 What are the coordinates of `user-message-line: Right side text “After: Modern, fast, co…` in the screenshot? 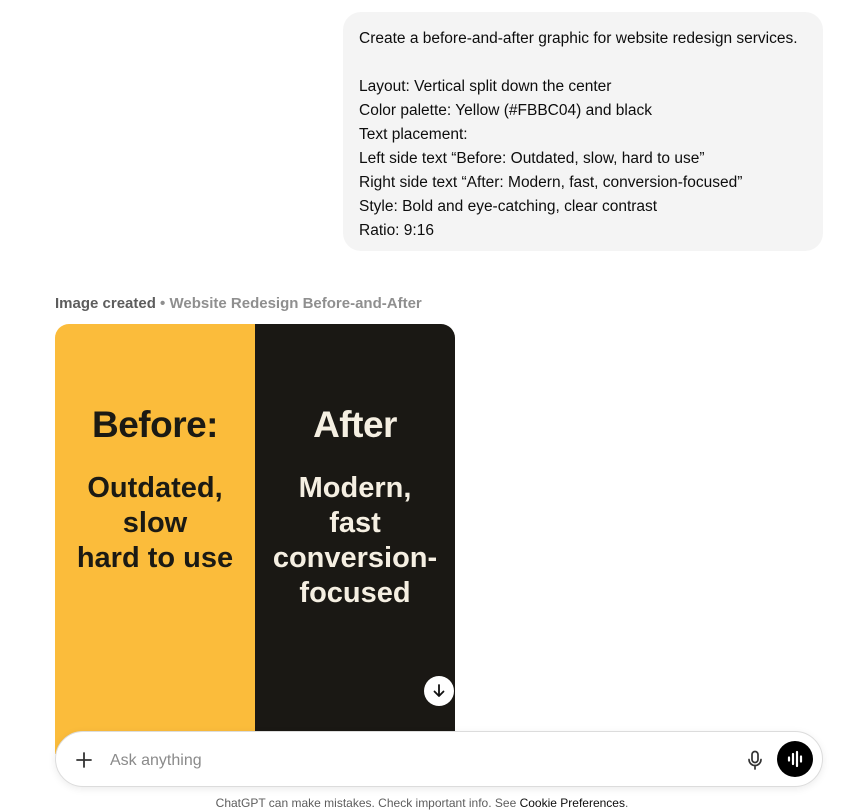 It's located at (551, 182).